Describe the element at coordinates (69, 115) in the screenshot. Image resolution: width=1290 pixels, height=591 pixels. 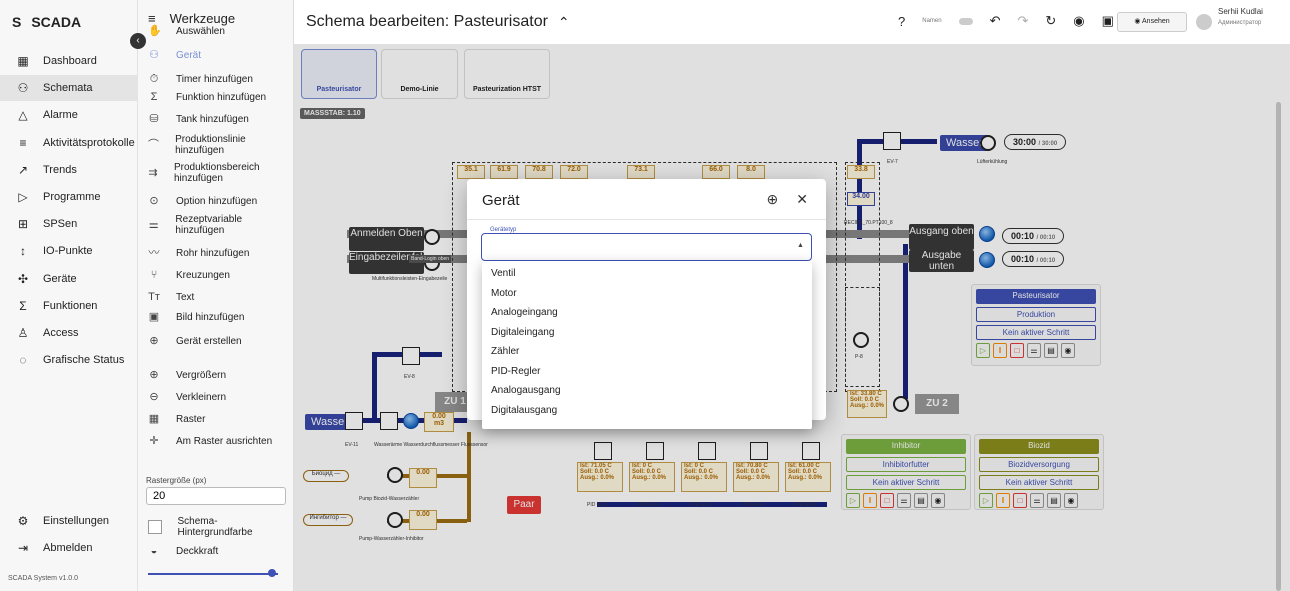
I see `sidebar-item-alarme: △ Alarme` at that location.